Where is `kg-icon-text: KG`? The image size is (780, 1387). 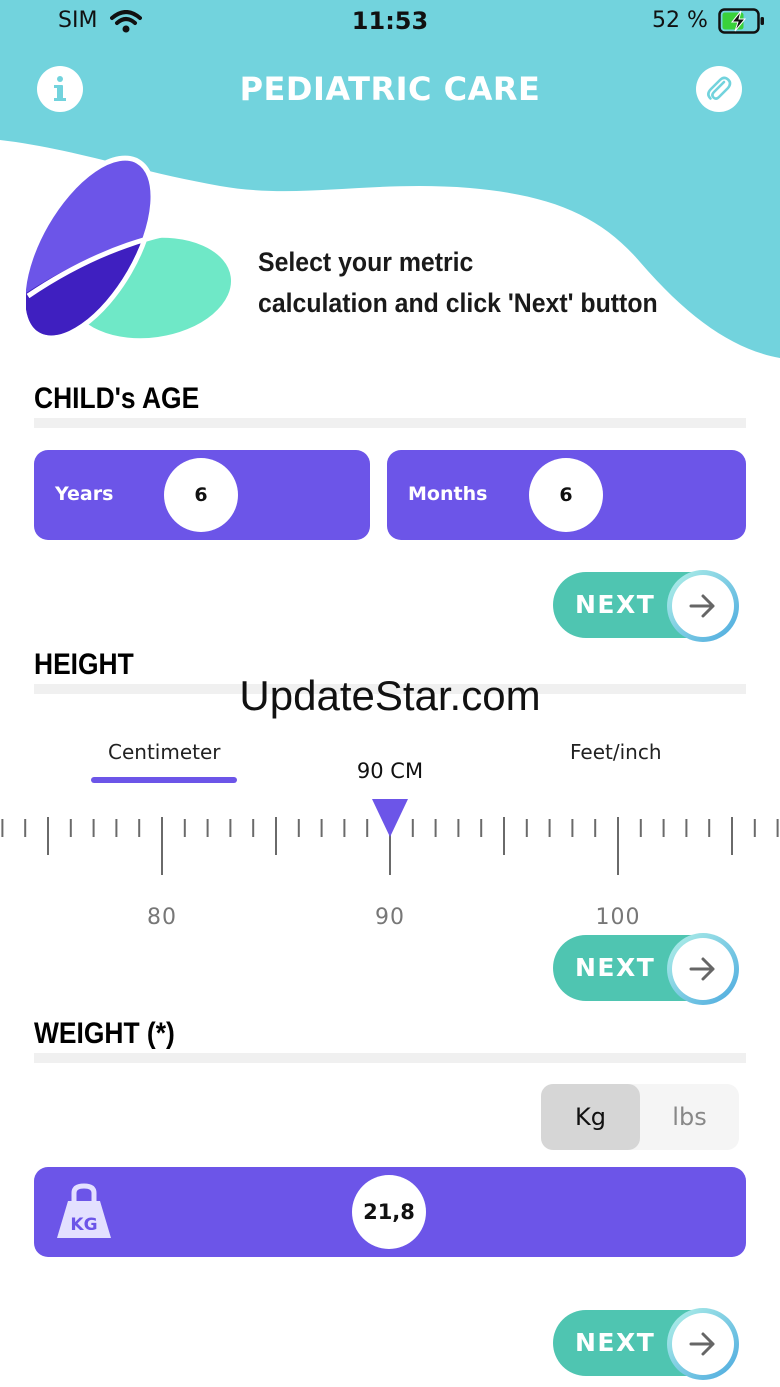 kg-icon-text: KG is located at coordinates (83, 1225).